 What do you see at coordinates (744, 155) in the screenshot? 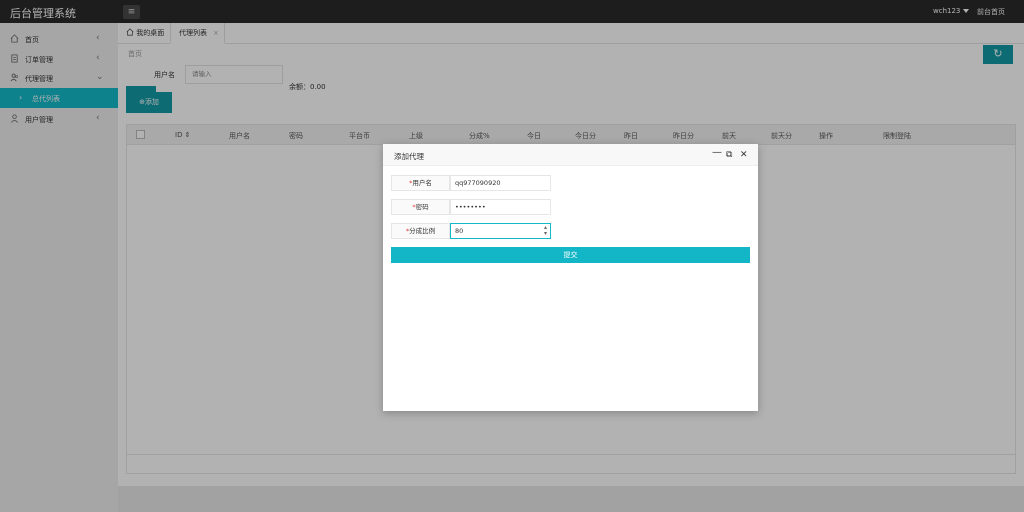
I see `close-icon: ✕` at bounding box center [744, 155].